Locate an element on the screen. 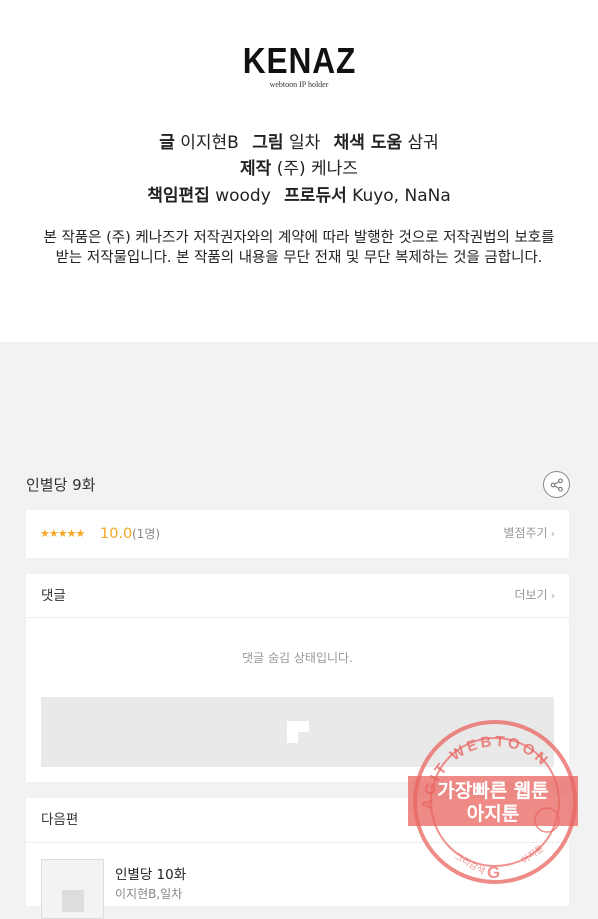  rate-button: 별점주기 › is located at coordinates (529, 533).